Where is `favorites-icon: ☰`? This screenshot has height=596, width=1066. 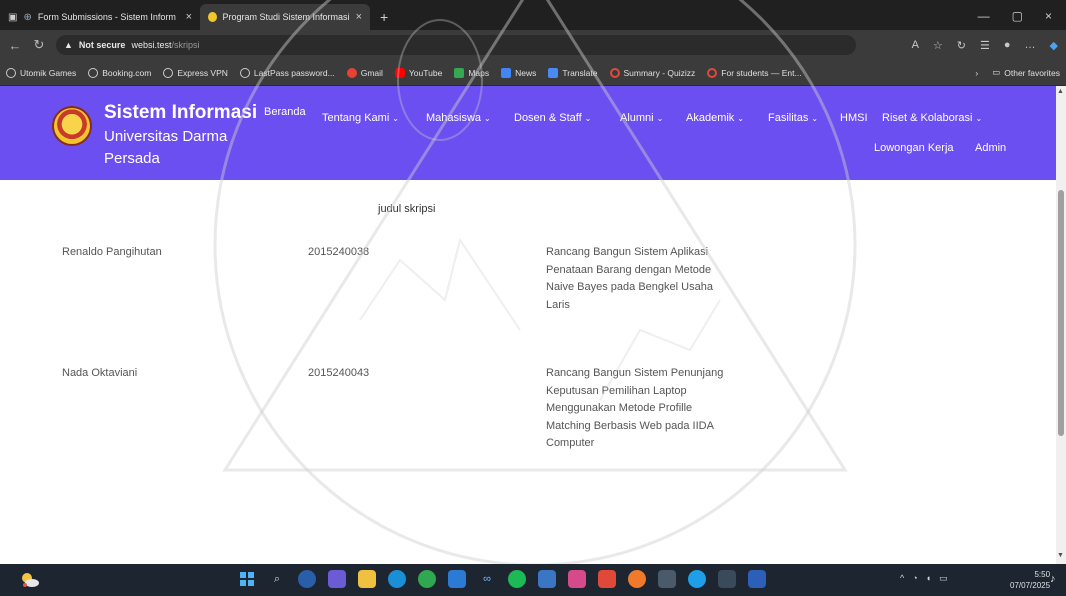 favorites-icon: ☰ is located at coordinates (985, 45).